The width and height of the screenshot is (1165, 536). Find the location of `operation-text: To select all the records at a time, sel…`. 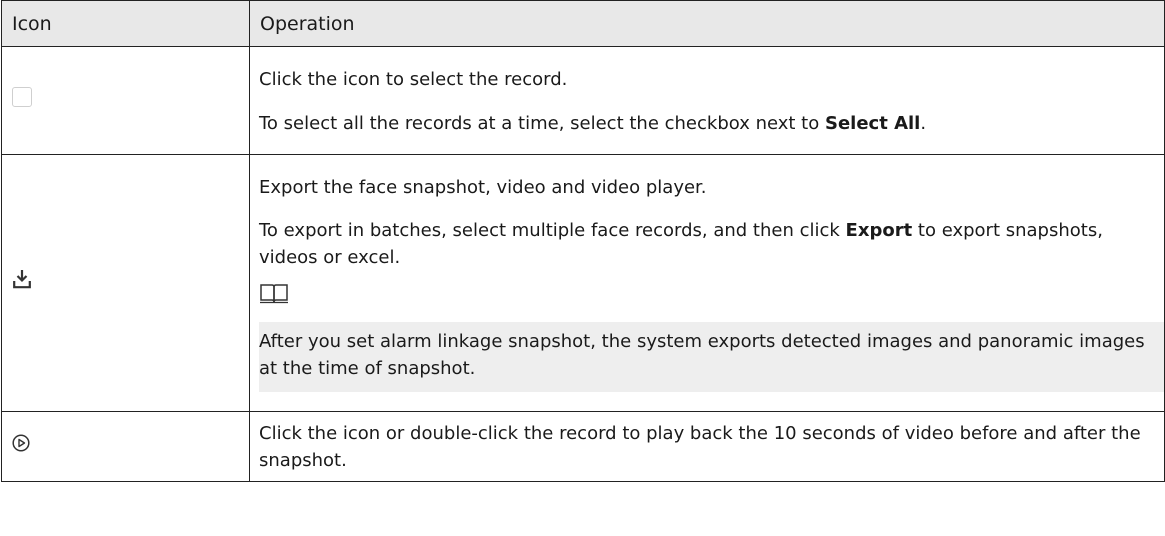

operation-text: To select all the records at a time, sel… is located at coordinates (593, 123).